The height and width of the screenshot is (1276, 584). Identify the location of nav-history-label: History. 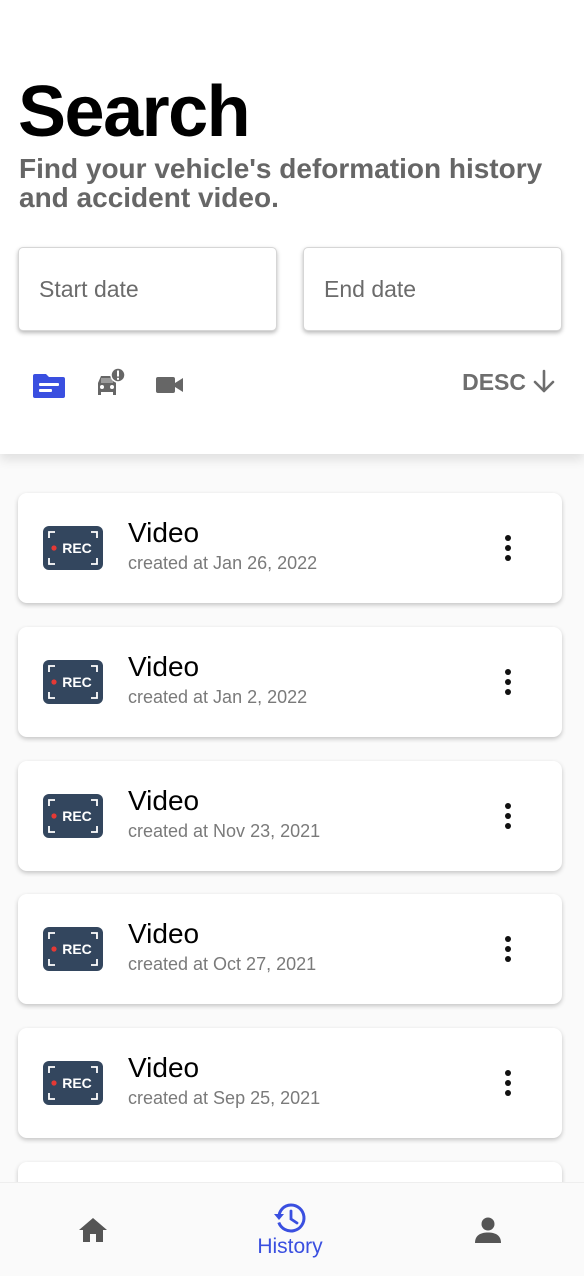
(290, 1246).